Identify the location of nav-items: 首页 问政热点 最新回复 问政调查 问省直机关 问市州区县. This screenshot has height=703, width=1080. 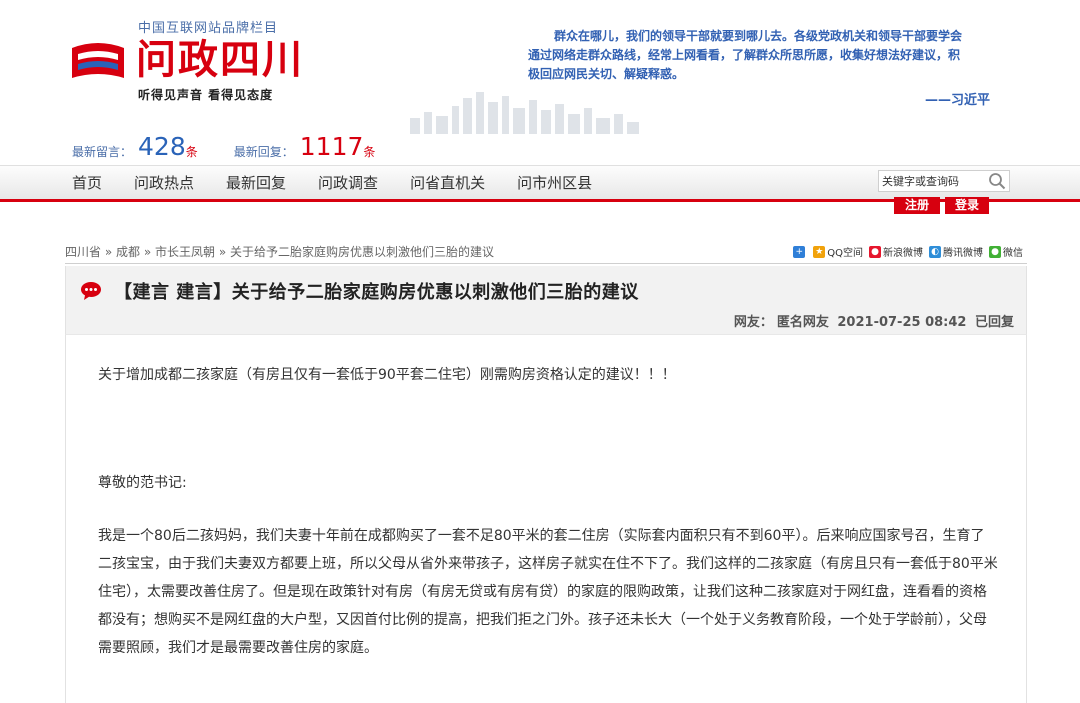
(348, 183).